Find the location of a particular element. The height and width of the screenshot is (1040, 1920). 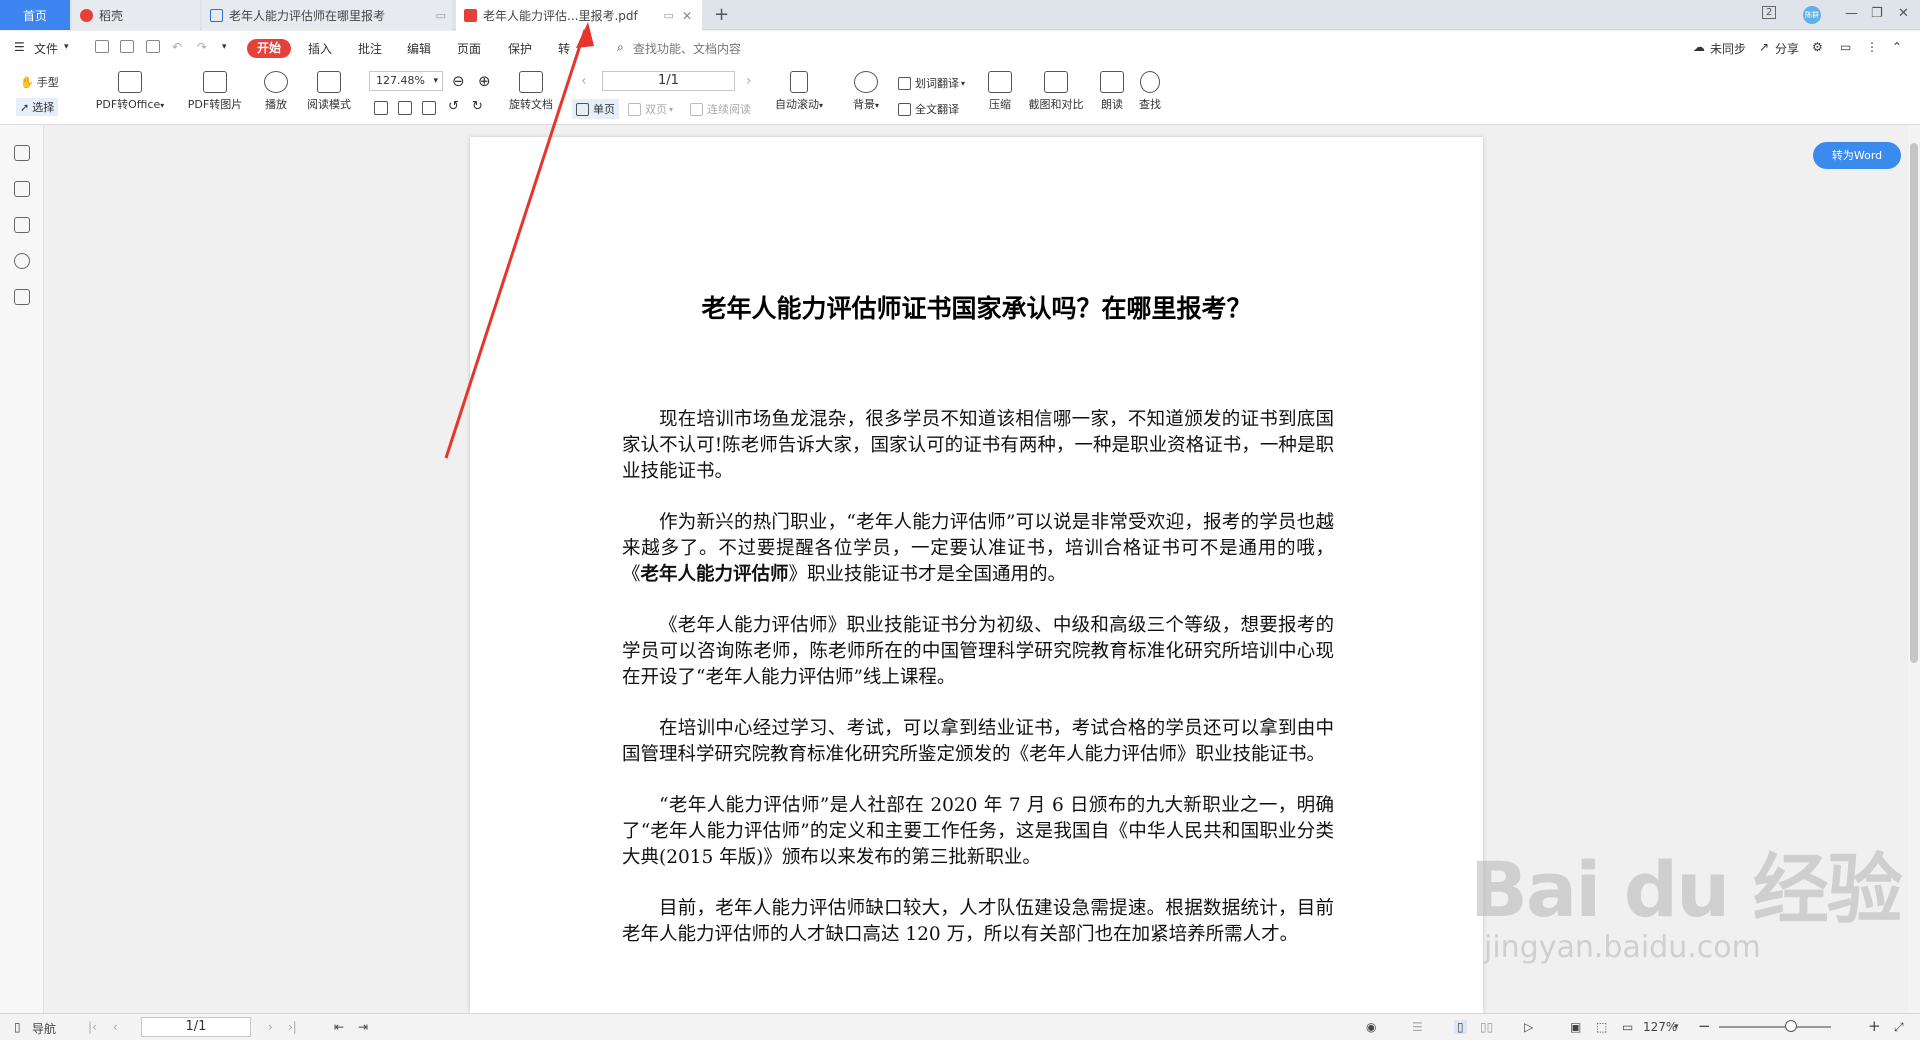

convert-to-word-button: 转为Word is located at coordinates (1857, 155).